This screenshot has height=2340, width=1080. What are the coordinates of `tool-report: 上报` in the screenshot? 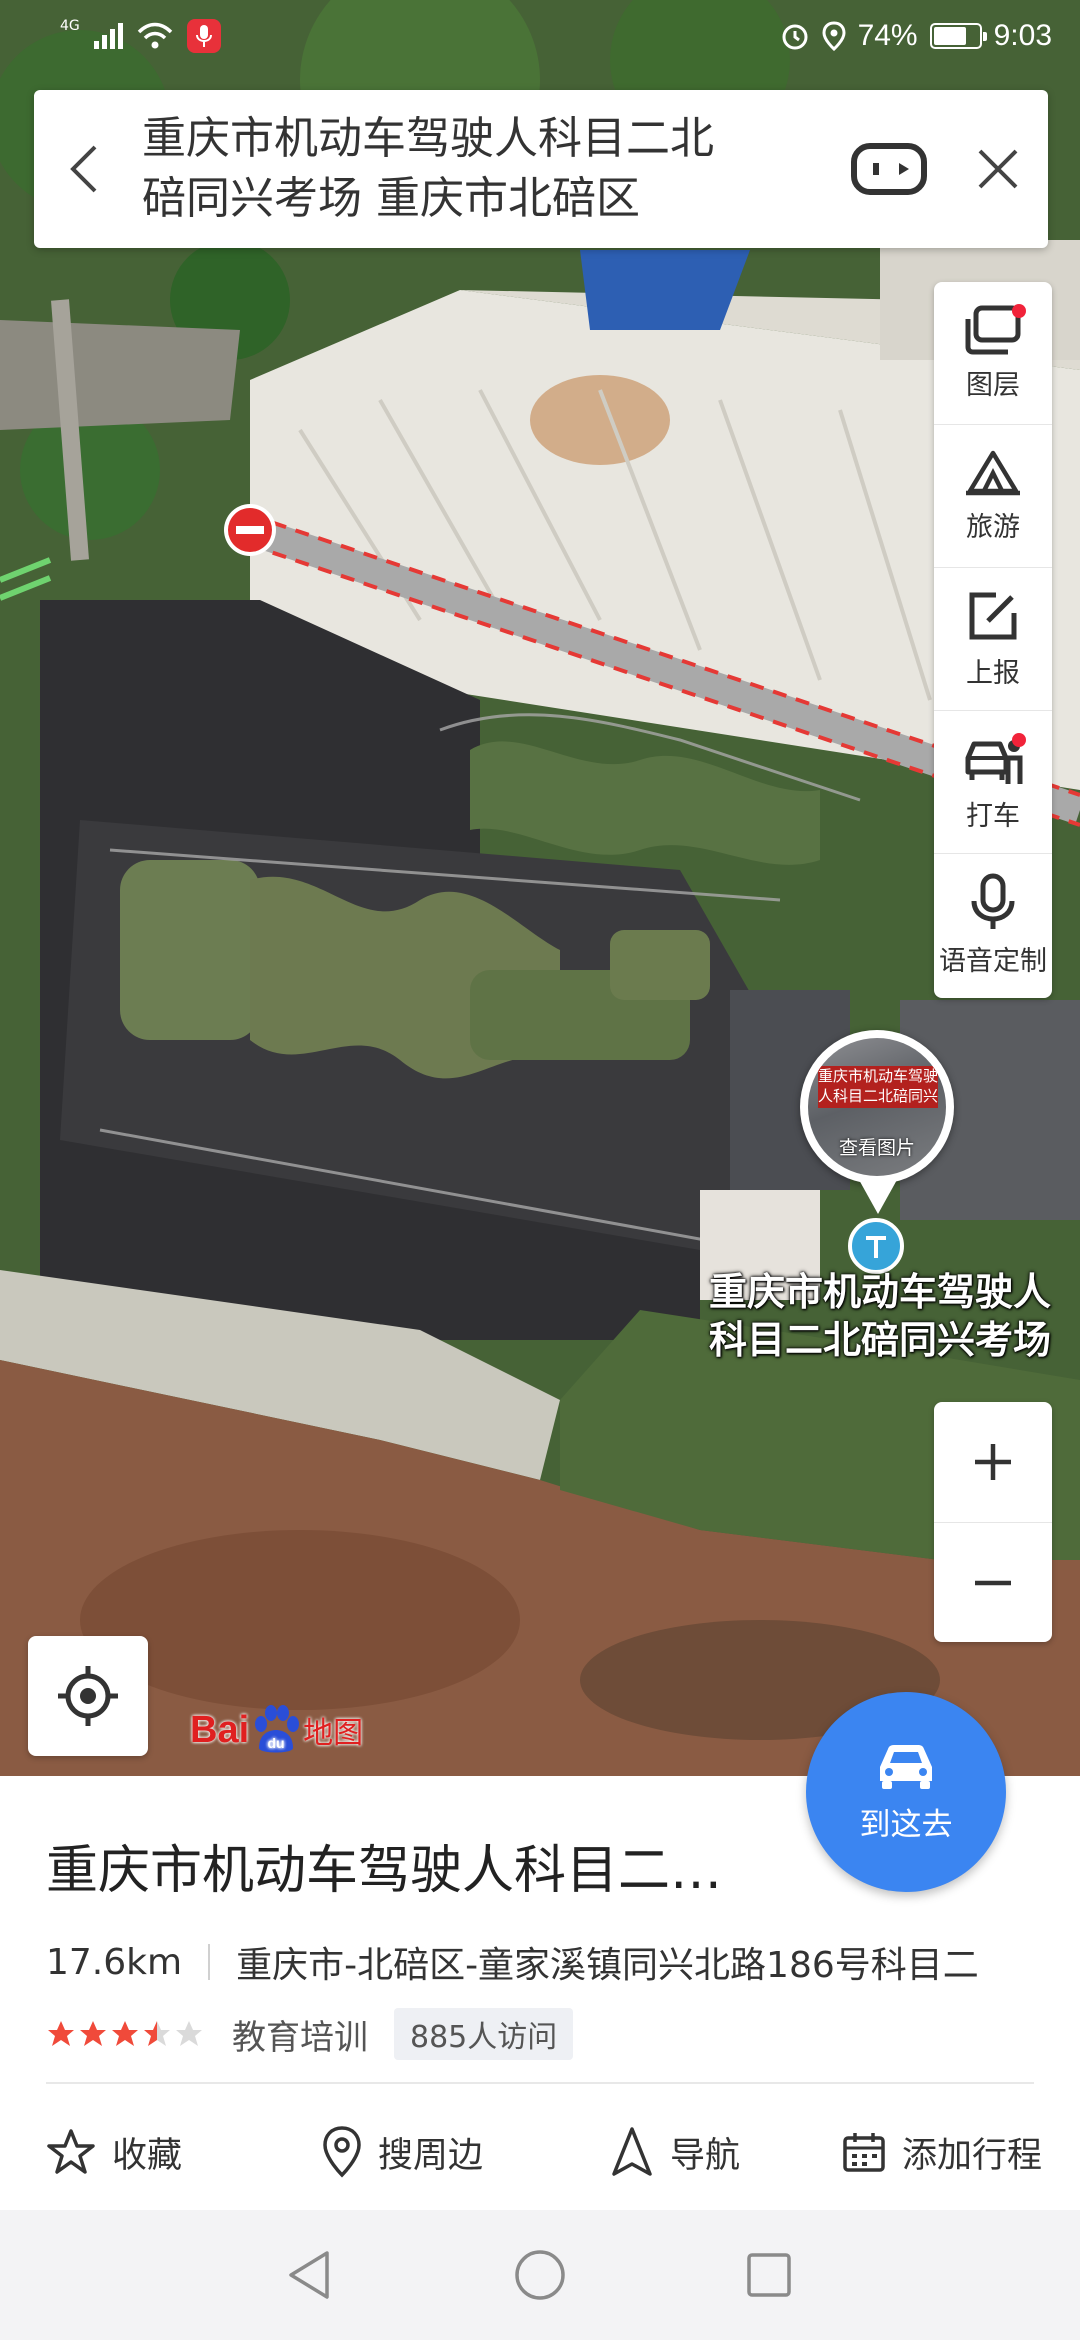 It's located at (993, 639).